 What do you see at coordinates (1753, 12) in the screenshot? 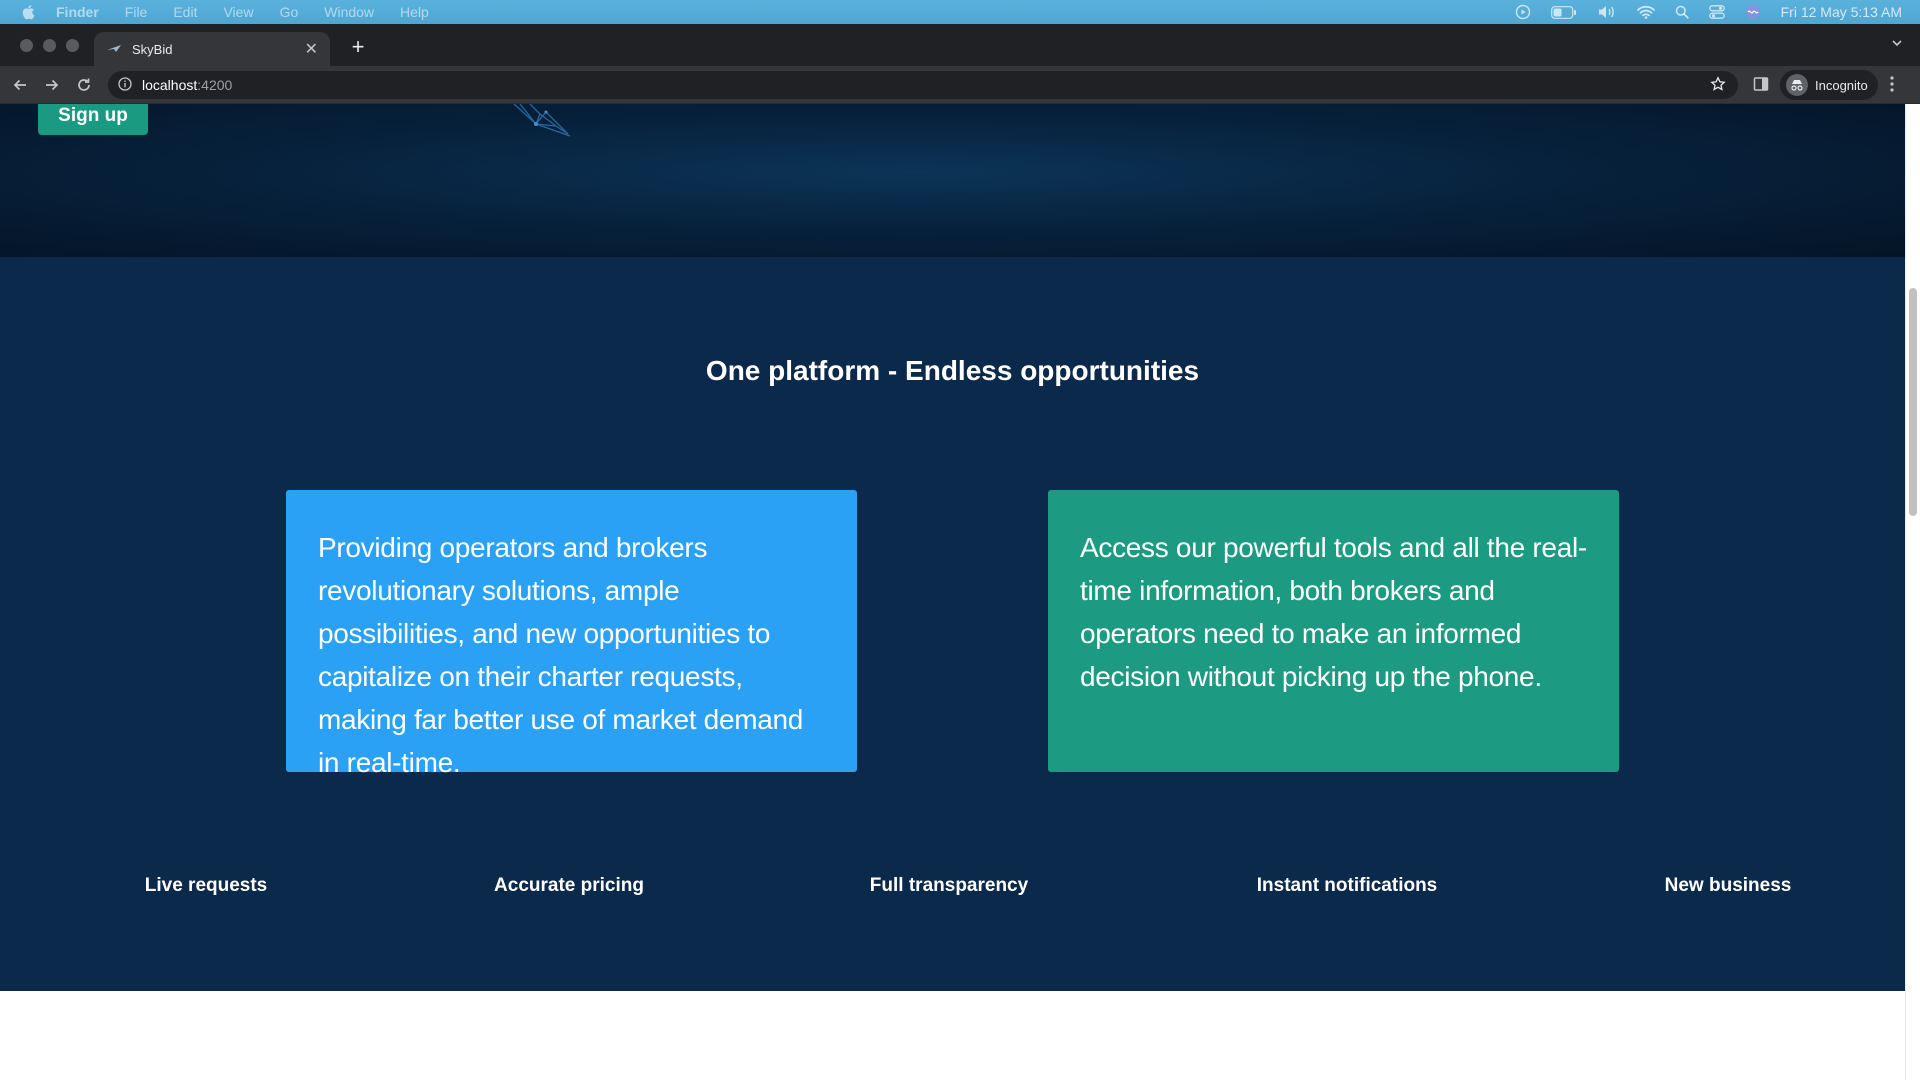
I see `siri-icon` at bounding box center [1753, 12].